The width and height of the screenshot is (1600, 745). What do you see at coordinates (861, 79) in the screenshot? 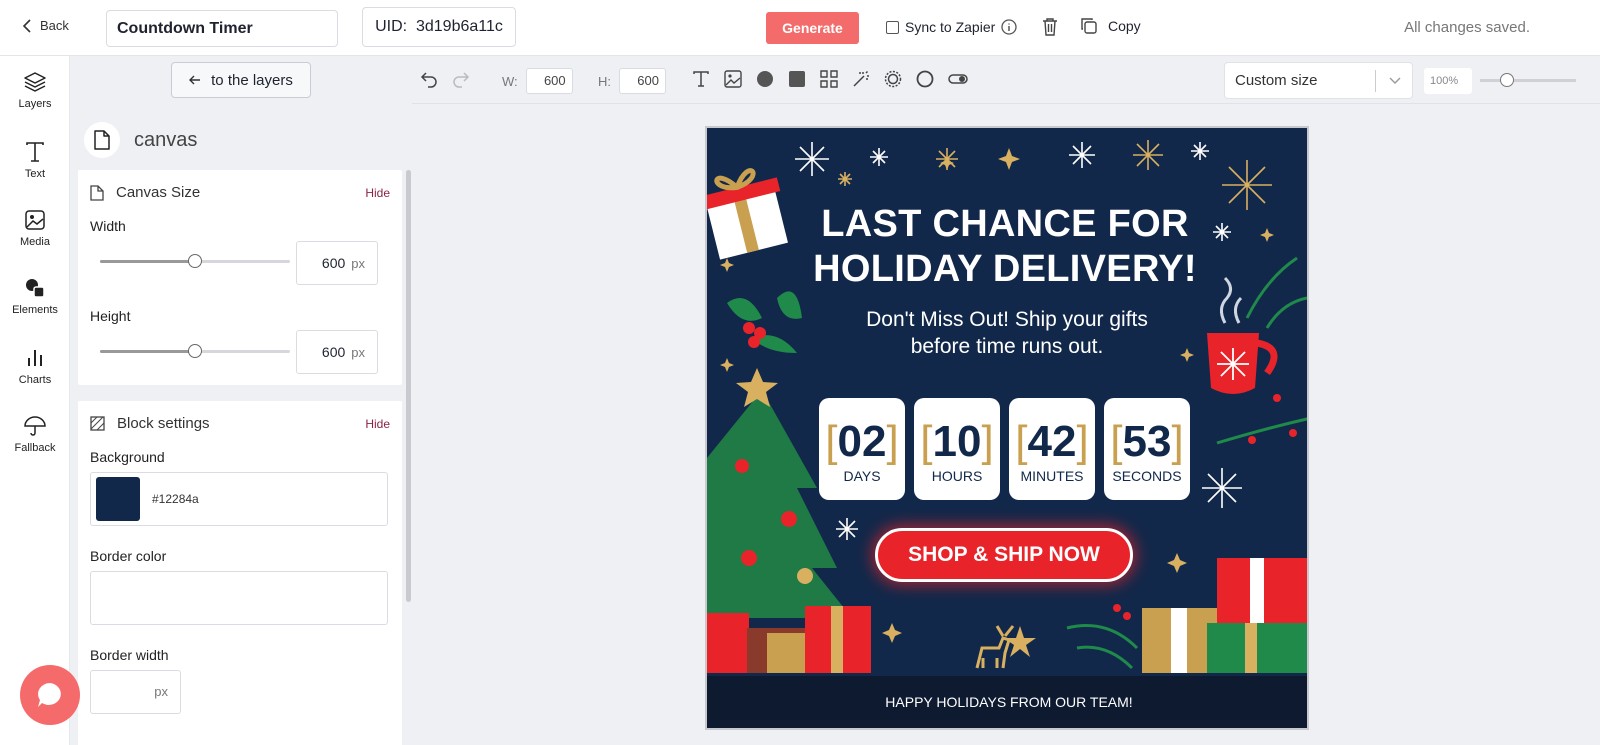
I see `magic-wand-icon` at bounding box center [861, 79].